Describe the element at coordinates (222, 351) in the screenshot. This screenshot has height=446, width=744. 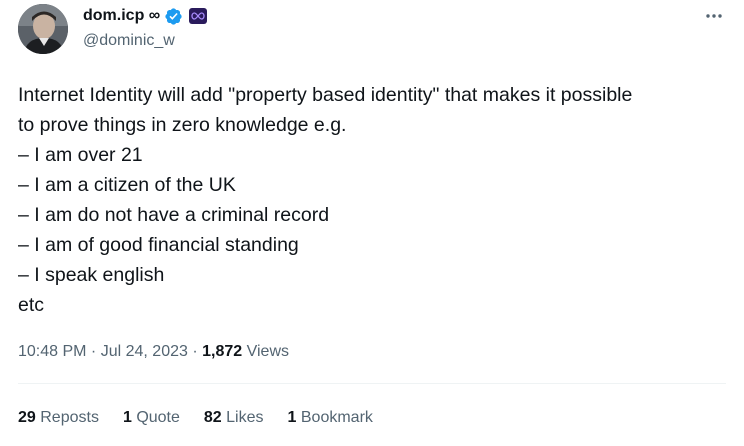
I see `views-count: 1,872` at that location.